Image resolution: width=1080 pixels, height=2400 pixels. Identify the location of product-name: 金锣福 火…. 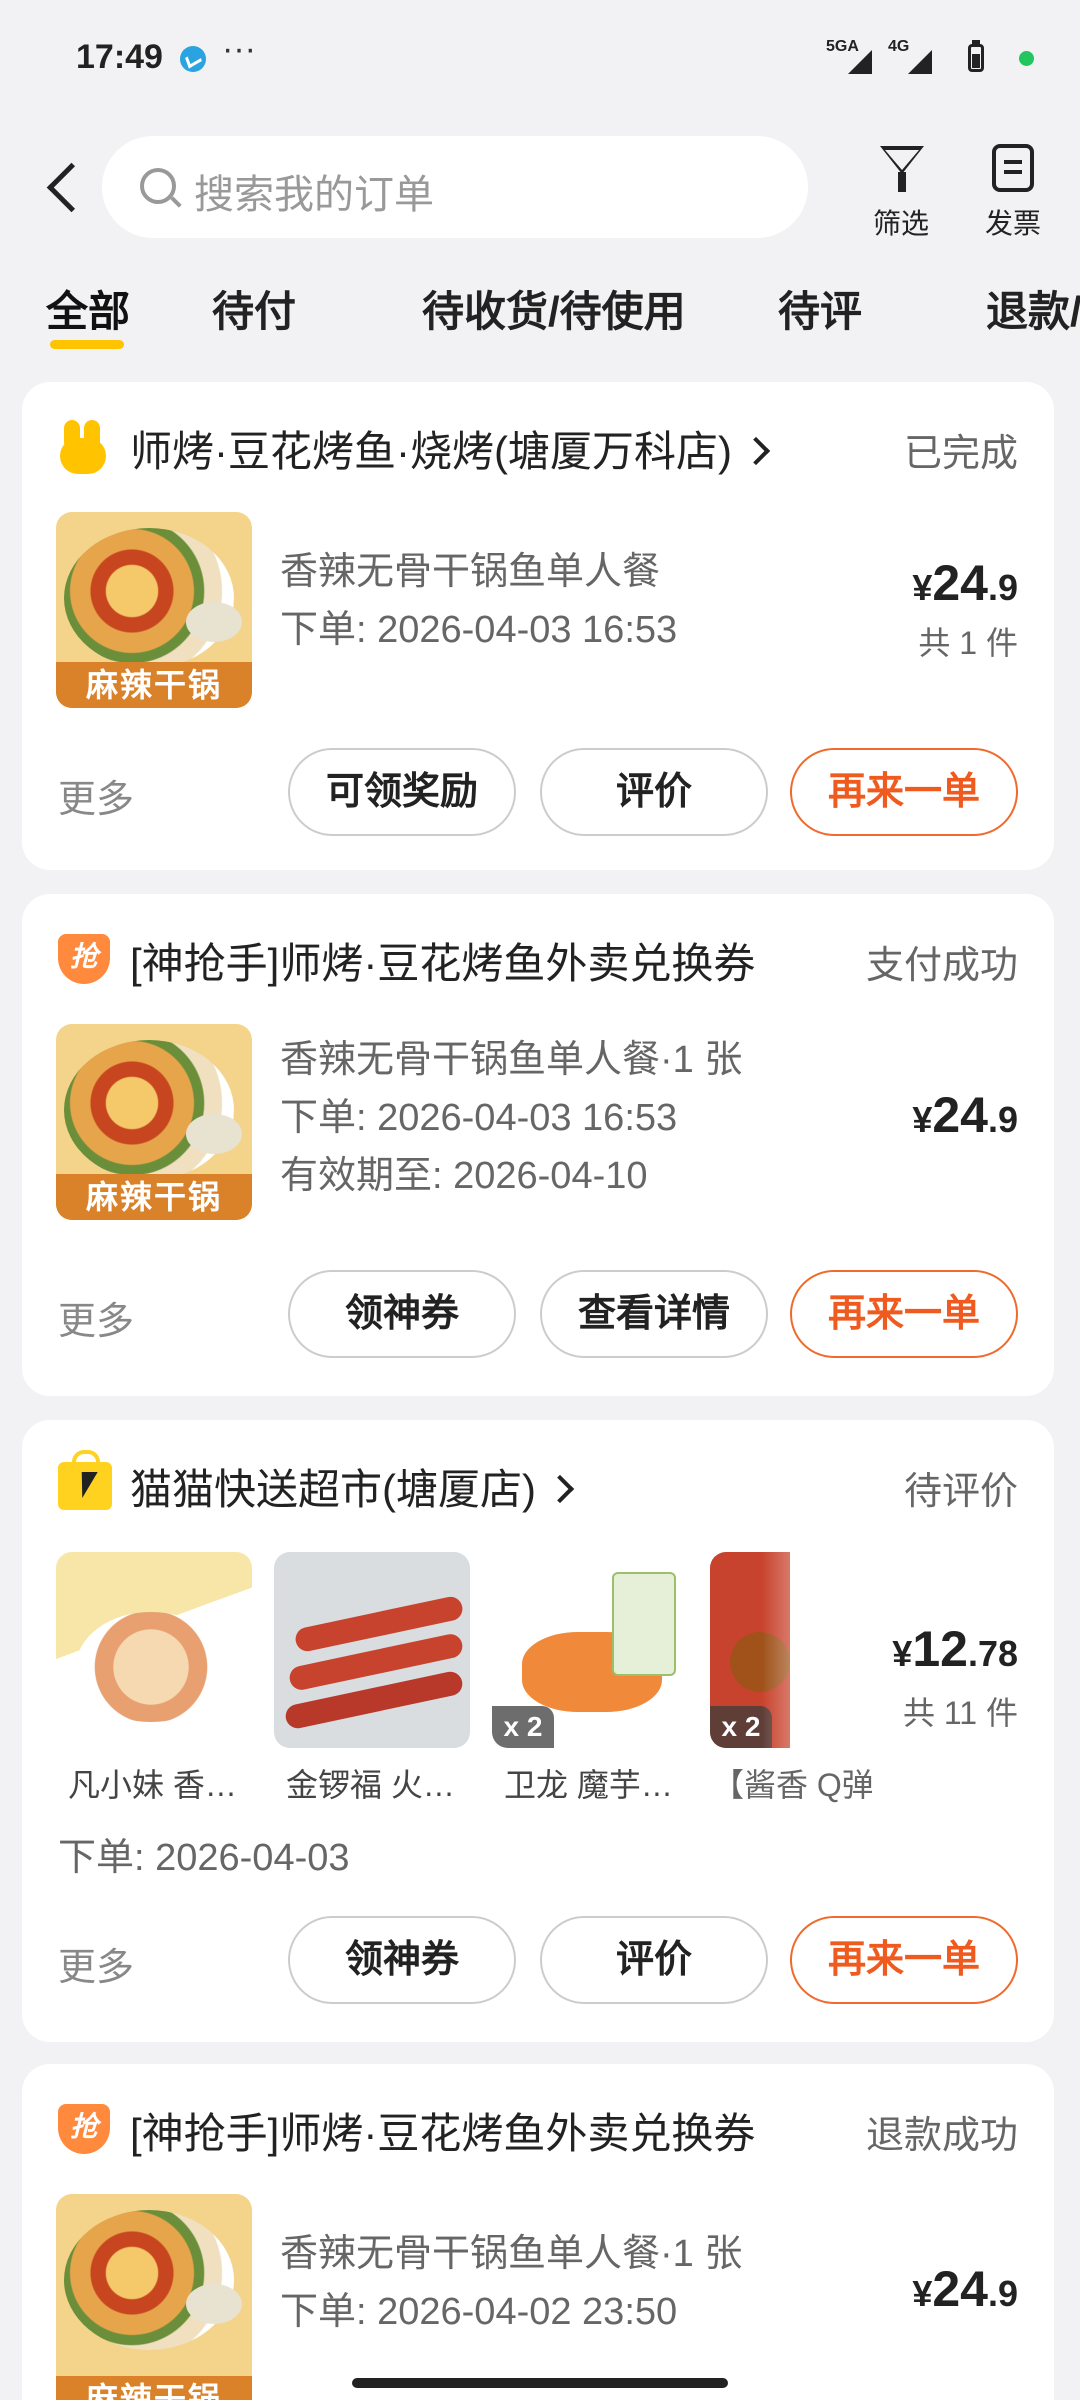
(370, 1785).